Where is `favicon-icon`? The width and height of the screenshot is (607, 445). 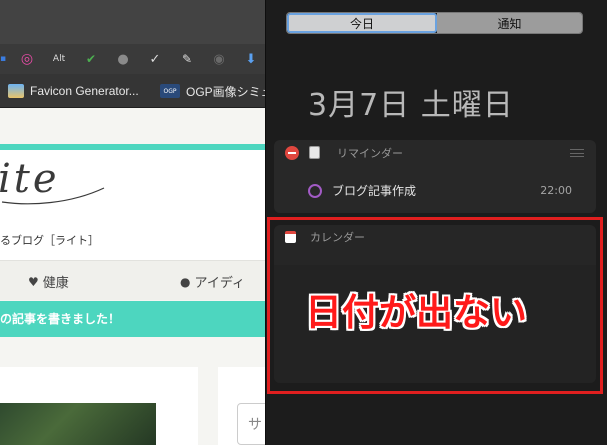 favicon-icon is located at coordinates (16, 91).